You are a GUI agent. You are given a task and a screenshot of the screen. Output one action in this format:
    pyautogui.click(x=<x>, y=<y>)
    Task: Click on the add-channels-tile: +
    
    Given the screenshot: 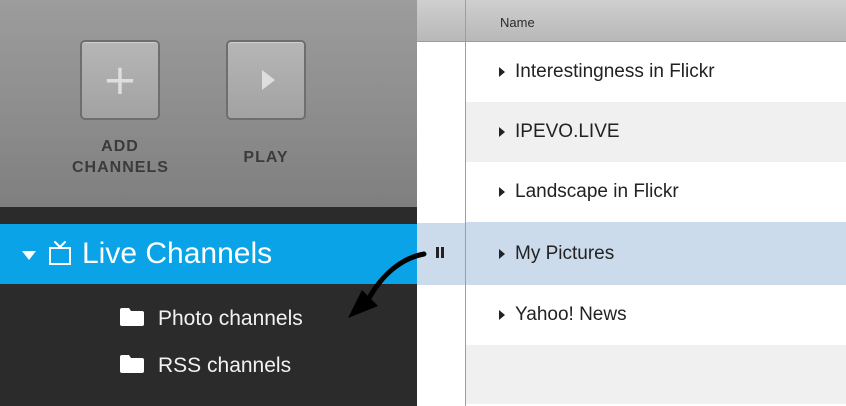 What is the action you would take?
    pyautogui.click(x=120, y=80)
    